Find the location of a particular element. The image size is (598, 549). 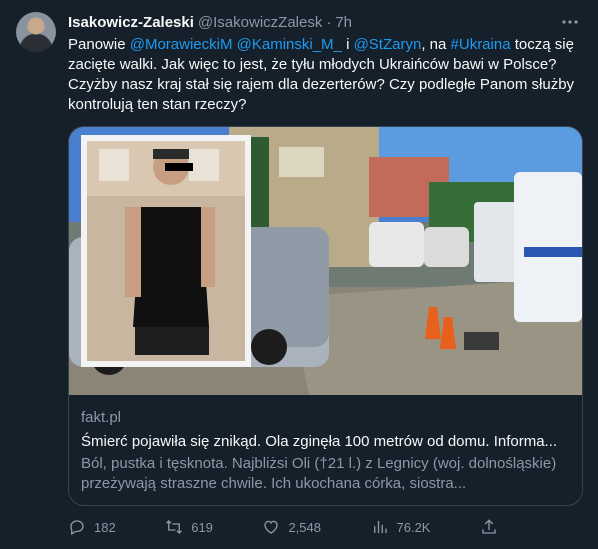

mention-link: @MorawieckiM is located at coordinates (181, 44).